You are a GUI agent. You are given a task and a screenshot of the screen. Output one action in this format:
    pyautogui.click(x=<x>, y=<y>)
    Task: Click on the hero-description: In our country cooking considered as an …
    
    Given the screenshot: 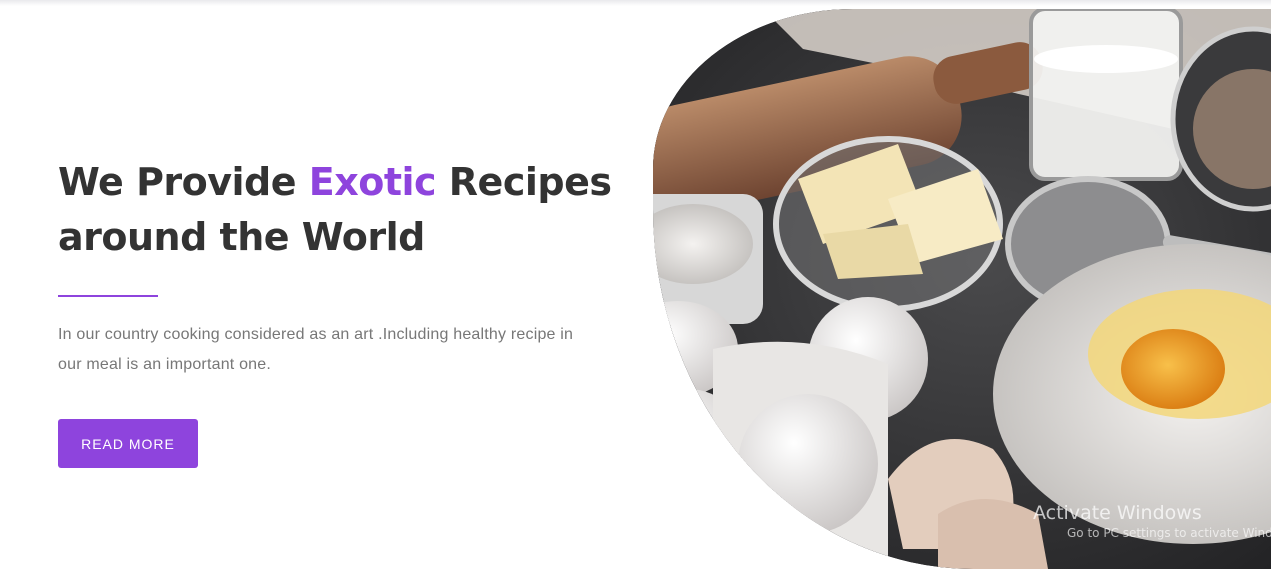 What is the action you would take?
    pyautogui.click(x=316, y=349)
    